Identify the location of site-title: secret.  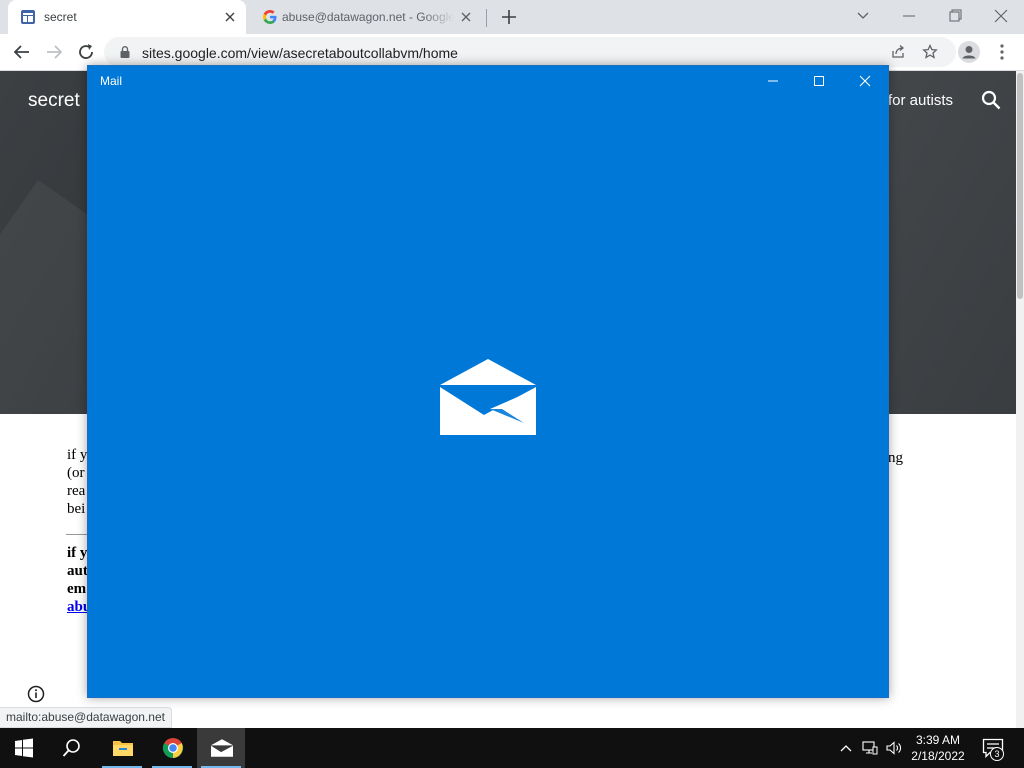
(54, 101).